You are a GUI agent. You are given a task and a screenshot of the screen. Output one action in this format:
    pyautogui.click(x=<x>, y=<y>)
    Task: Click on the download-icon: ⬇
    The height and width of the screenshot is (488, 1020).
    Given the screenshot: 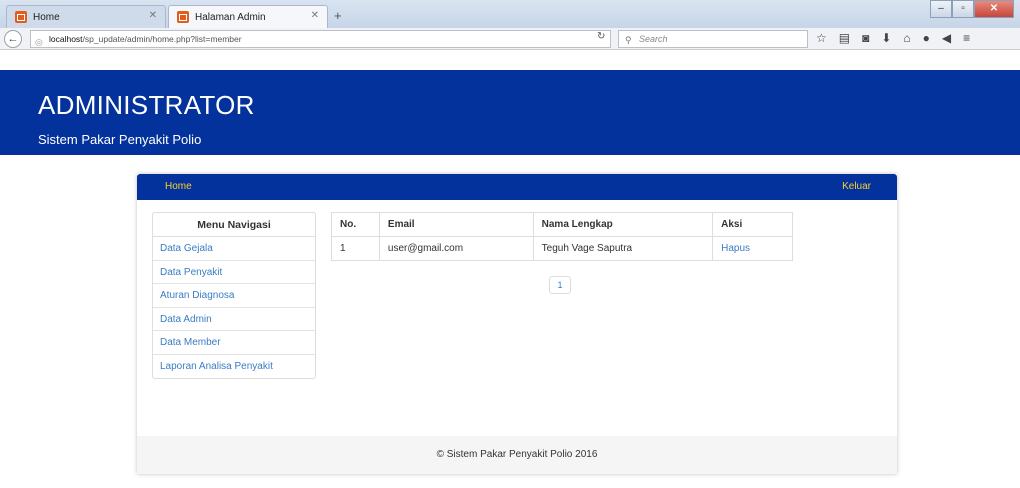 What is the action you would take?
    pyautogui.click(x=886, y=38)
    